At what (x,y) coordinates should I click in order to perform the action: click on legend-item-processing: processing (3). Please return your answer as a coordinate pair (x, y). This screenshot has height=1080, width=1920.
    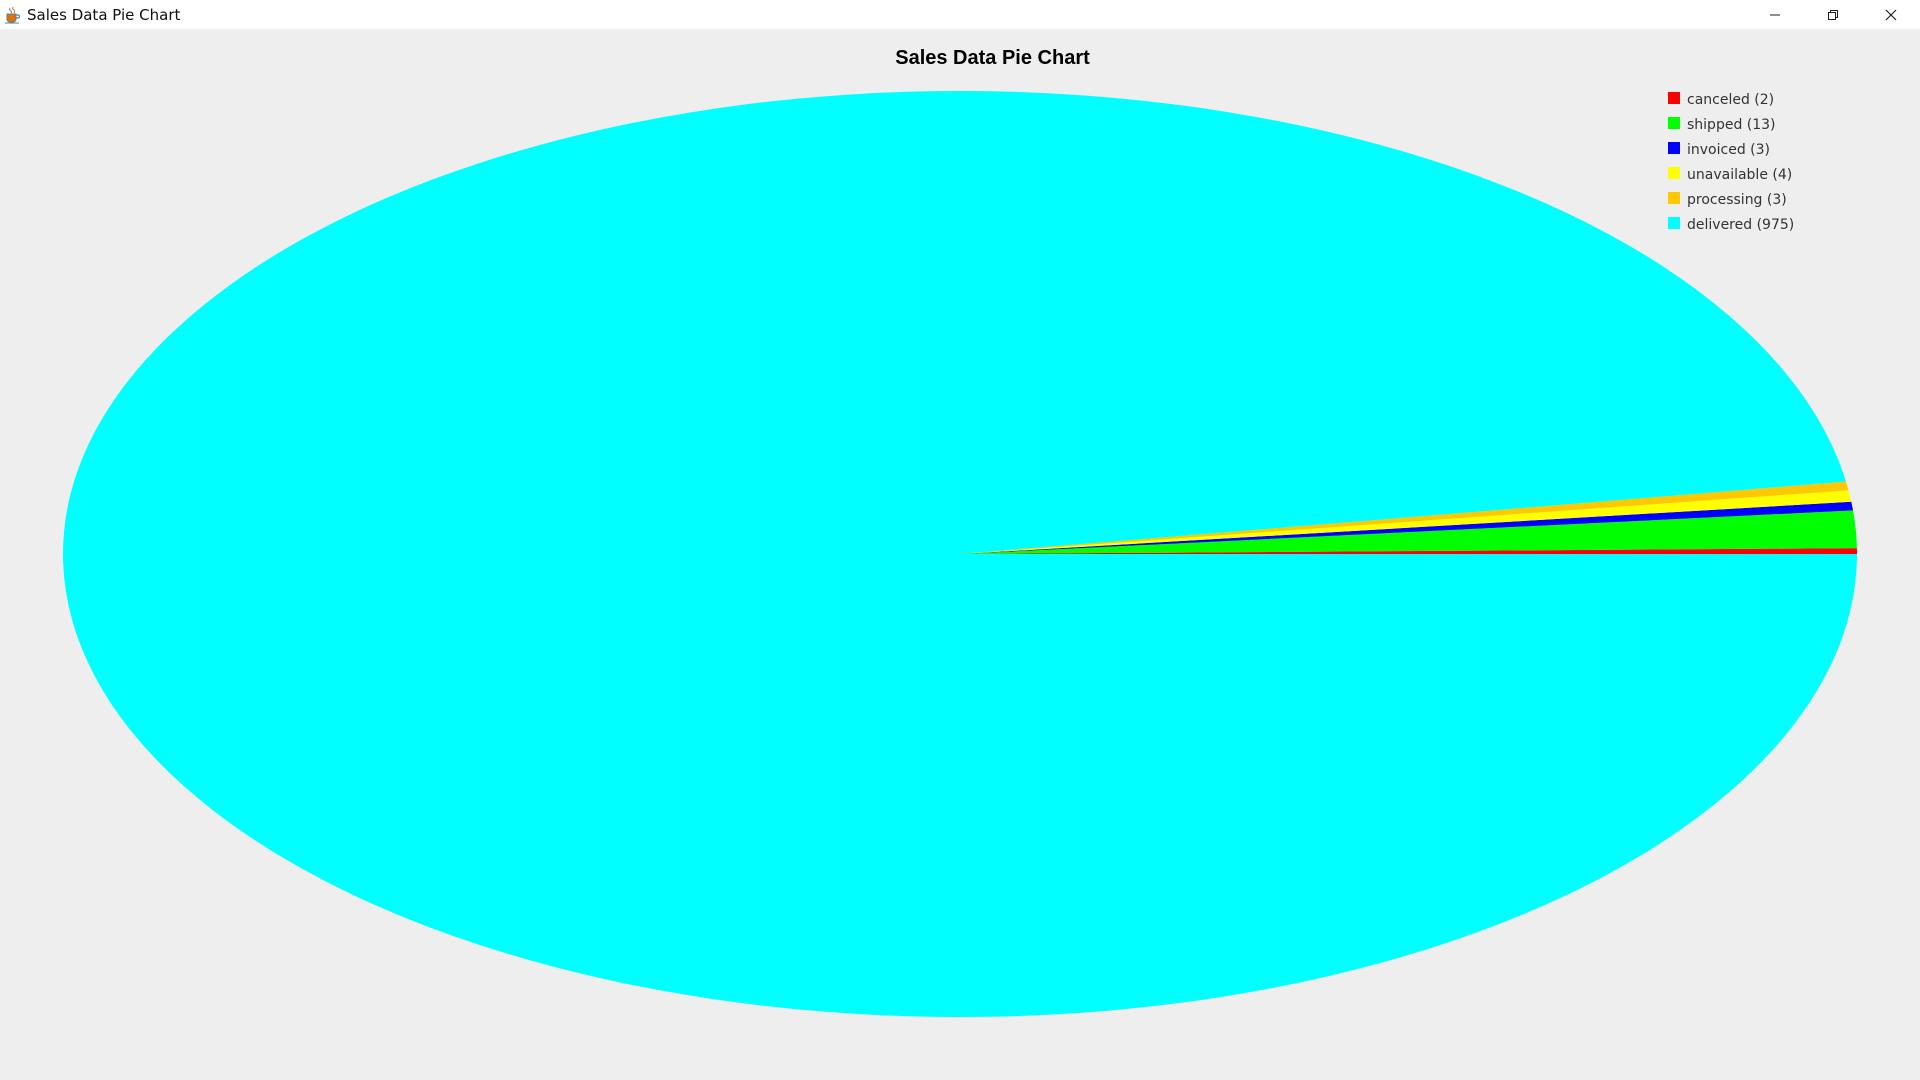
    Looking at the image, I should click on (1731, 199).